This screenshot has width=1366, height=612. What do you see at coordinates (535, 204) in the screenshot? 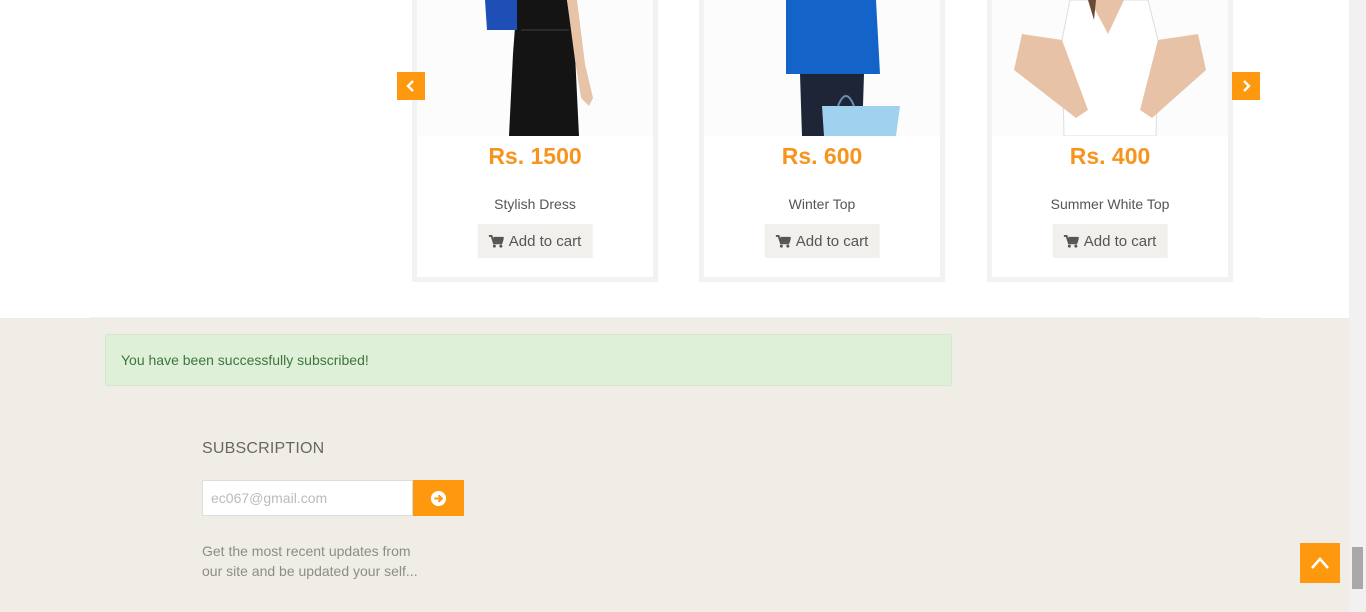
I see `product-name: Stylish Dress` at bounding box center [535, 204].